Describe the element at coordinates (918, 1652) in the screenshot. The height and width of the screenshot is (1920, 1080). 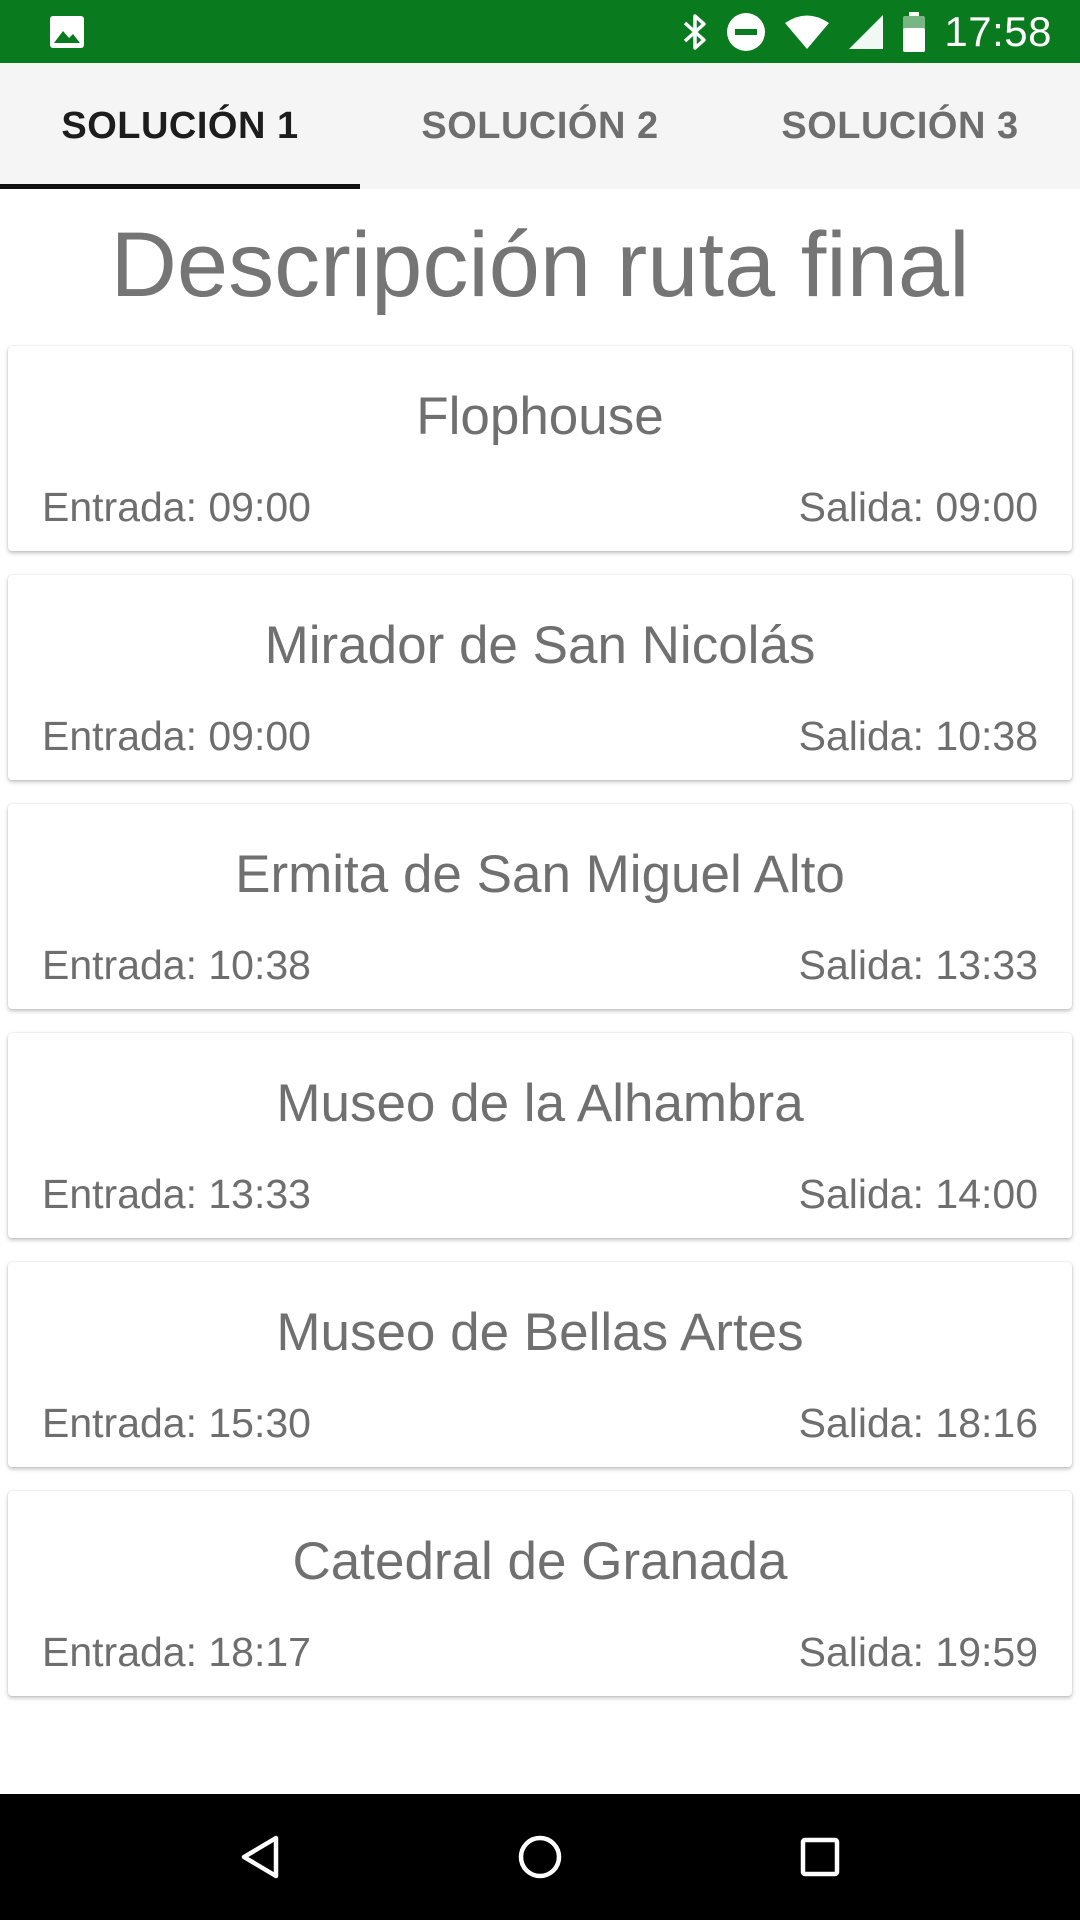
I see `stop-salida: Salida: 19:59` at that location.